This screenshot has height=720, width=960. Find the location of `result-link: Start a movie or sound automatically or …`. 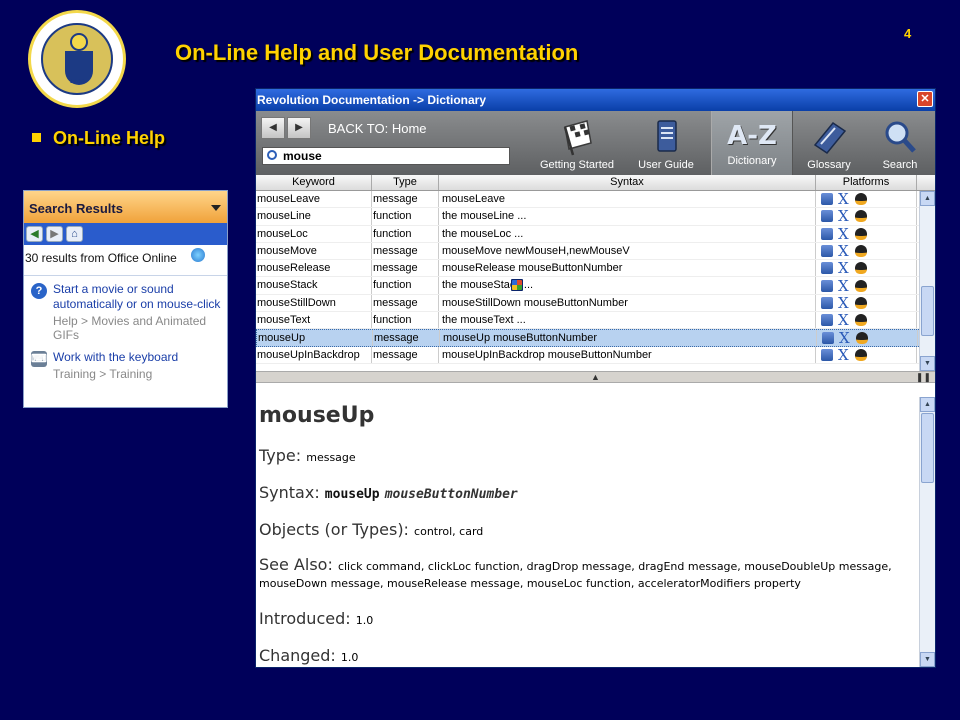

result-link: Start a movie or sound automatically or … is located at coordinates (138, 297).